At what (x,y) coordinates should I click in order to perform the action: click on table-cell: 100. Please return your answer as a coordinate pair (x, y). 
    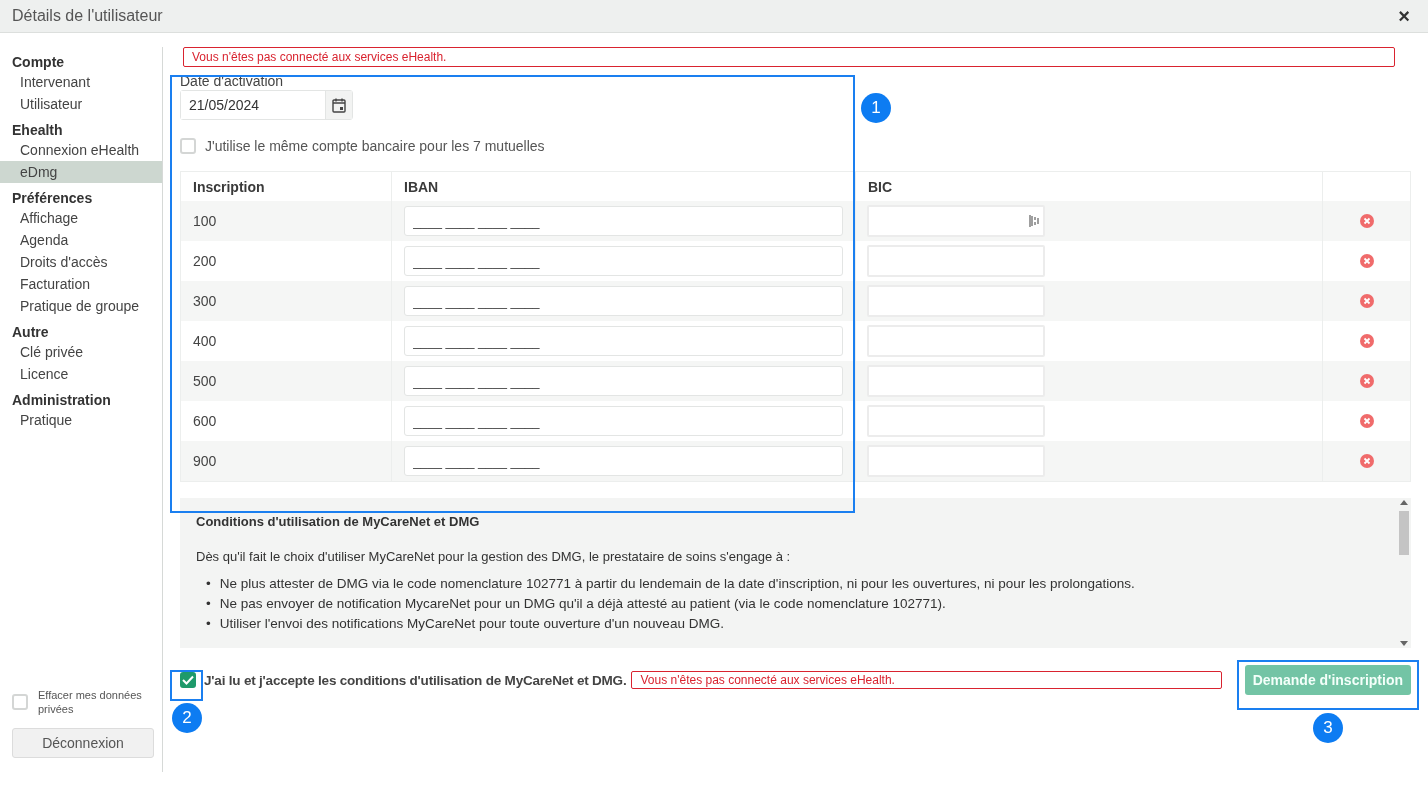
    Looking at the image, I should click on (205, 221).